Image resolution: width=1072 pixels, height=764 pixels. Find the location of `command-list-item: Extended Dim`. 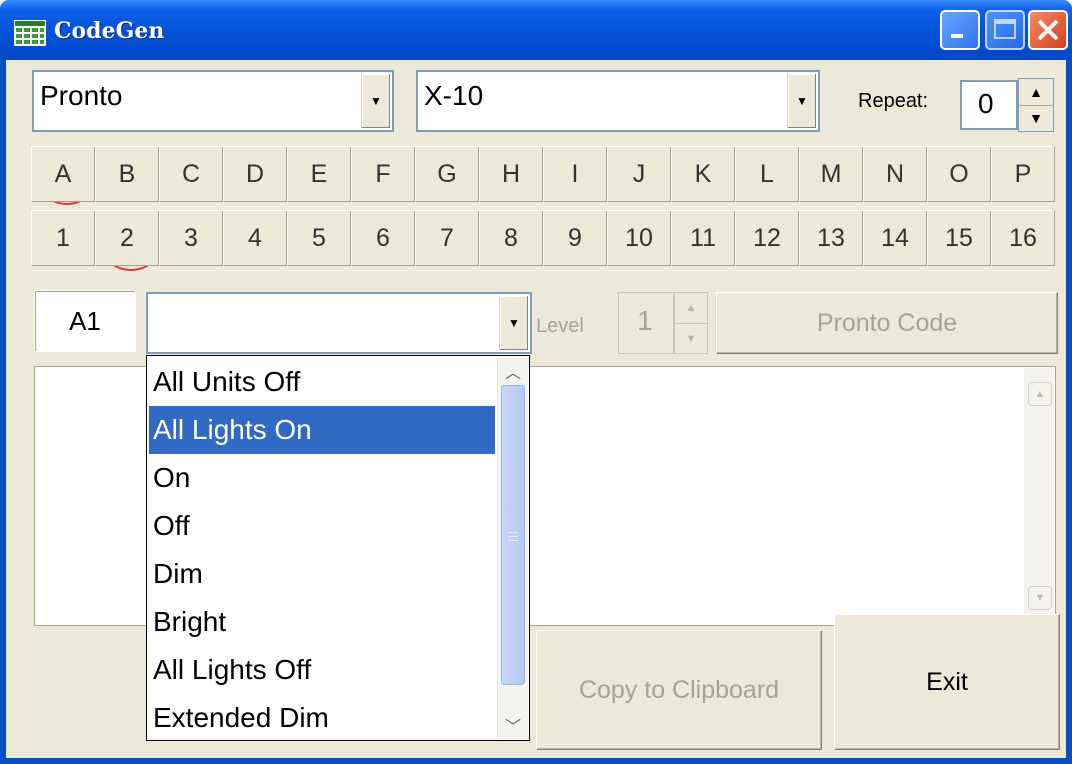

command-list-item: Extended Dim is located at coordinates (322, 718).